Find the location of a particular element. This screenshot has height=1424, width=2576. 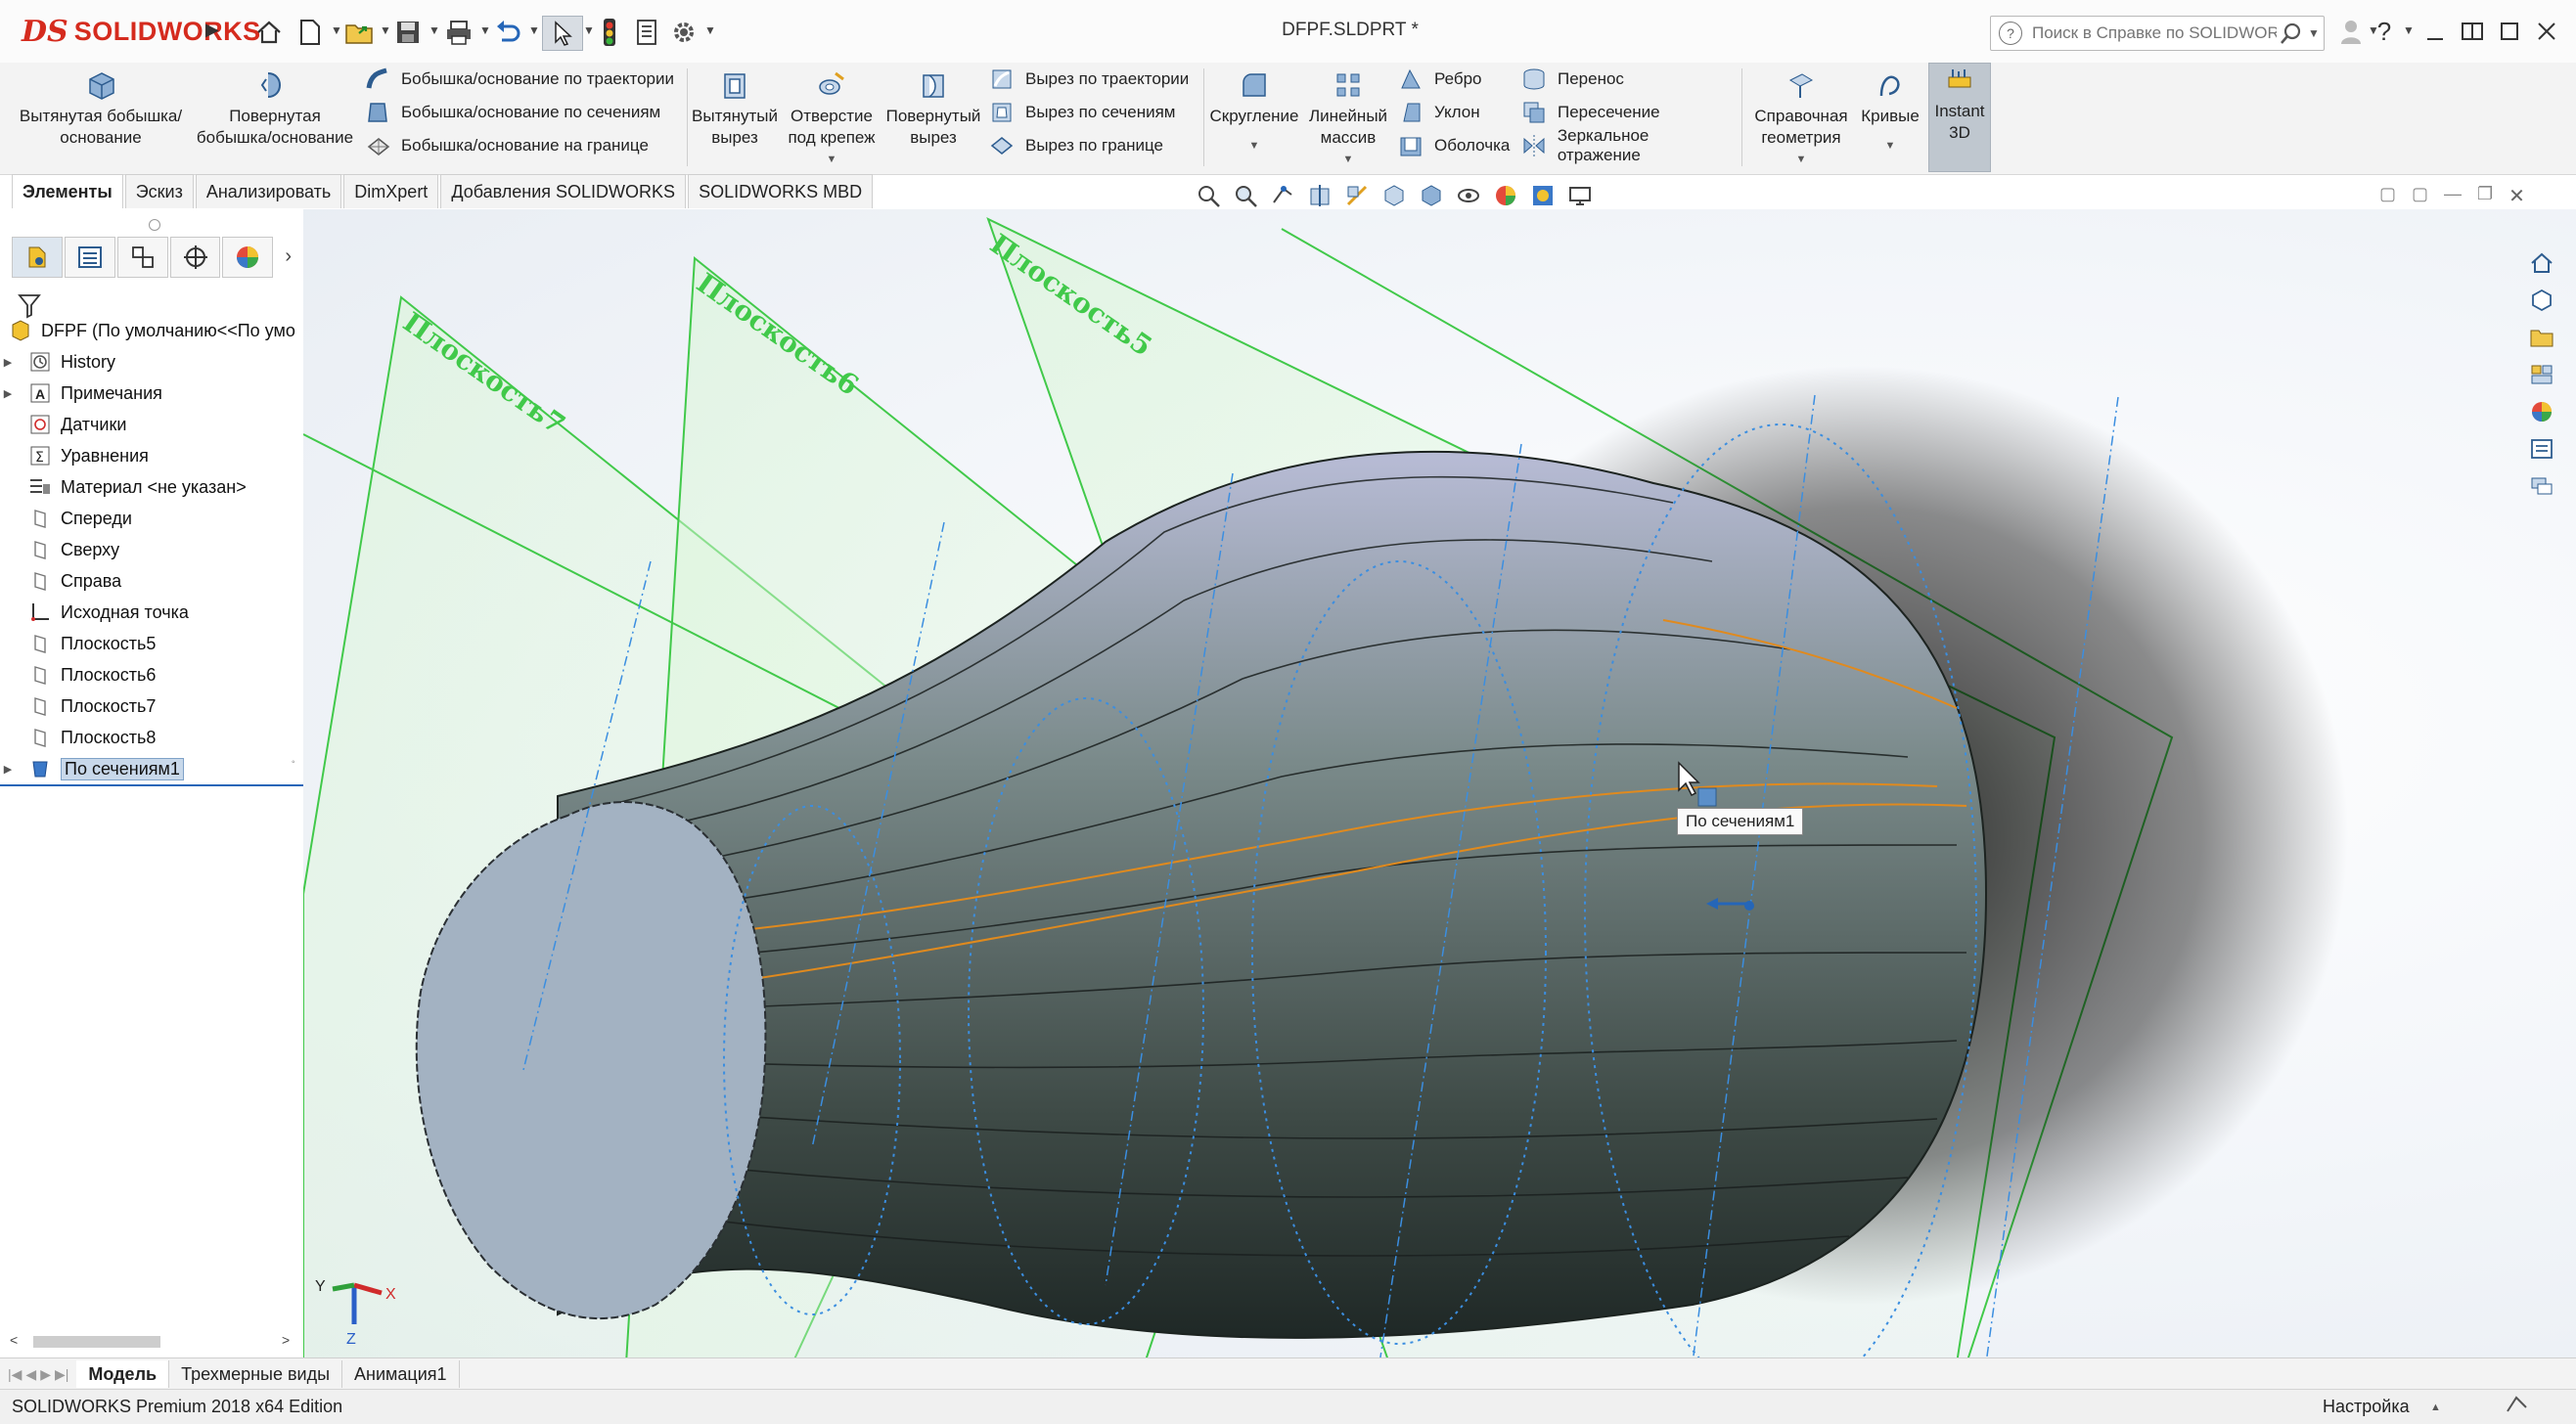

linear-pattern-dropdown-icon: ▼ is located at coordinates (1348, 159).